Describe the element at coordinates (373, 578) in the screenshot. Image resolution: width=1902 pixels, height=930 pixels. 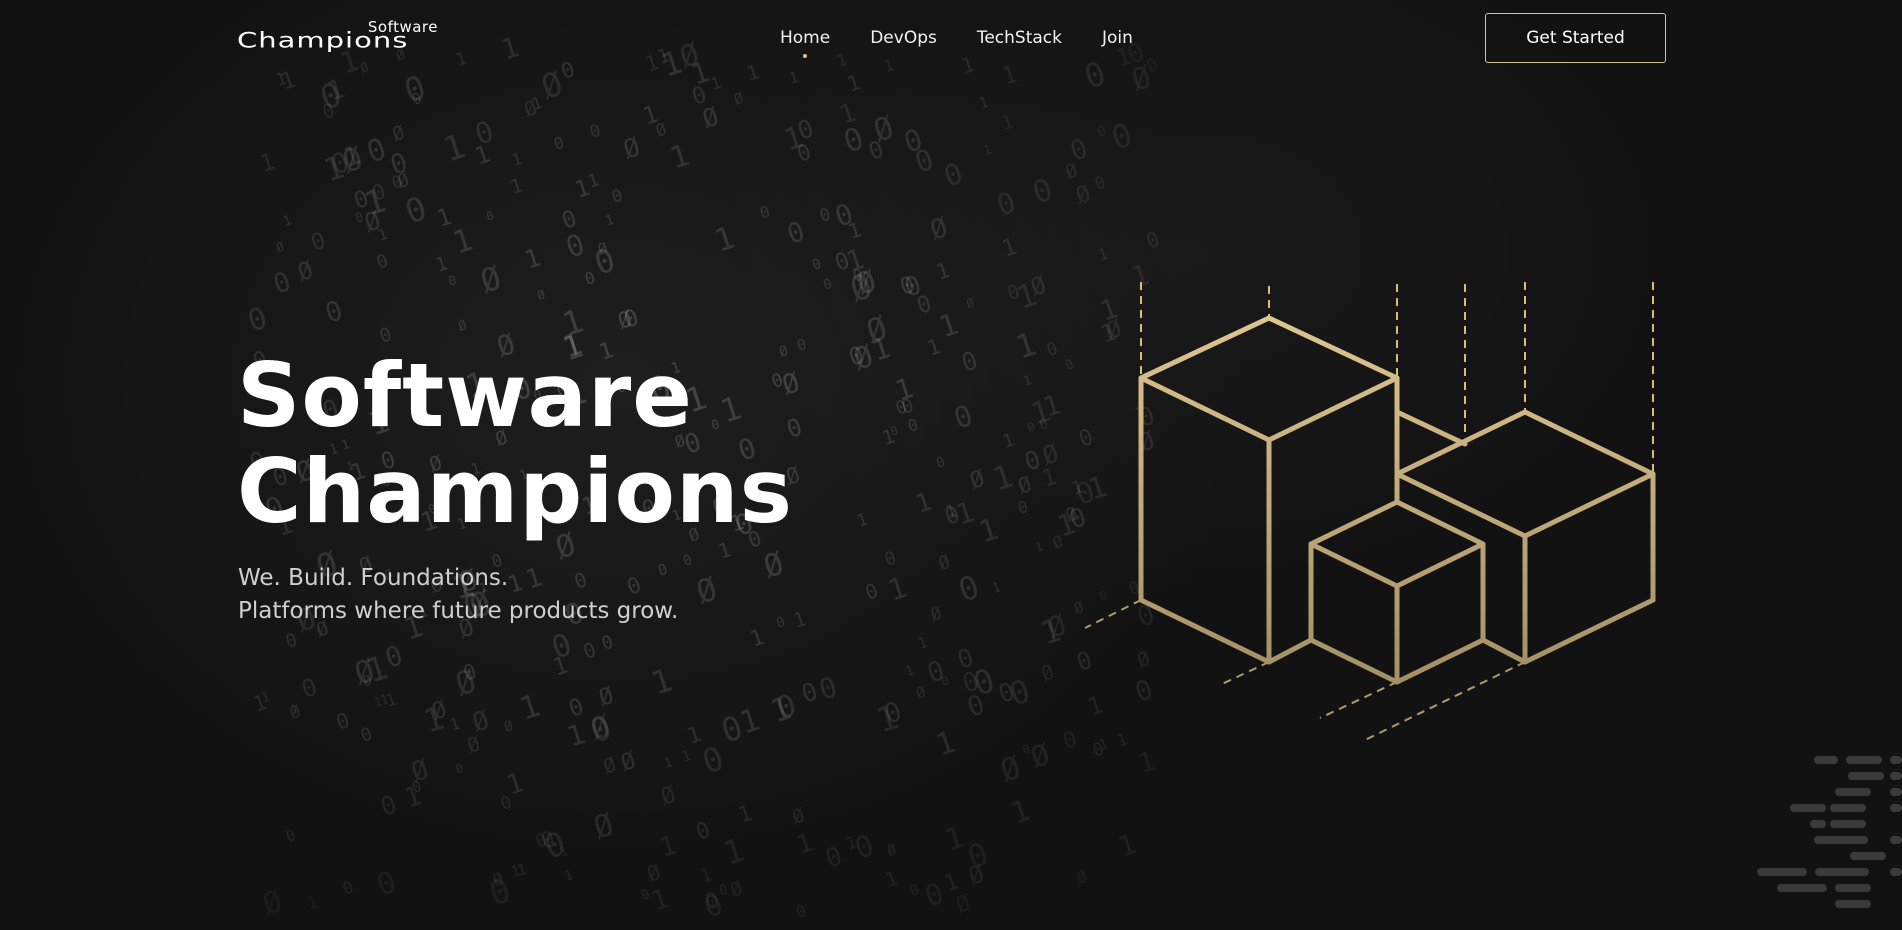
I see `hero-subtitle-line-1: We. Build. Foundations.` at that location.